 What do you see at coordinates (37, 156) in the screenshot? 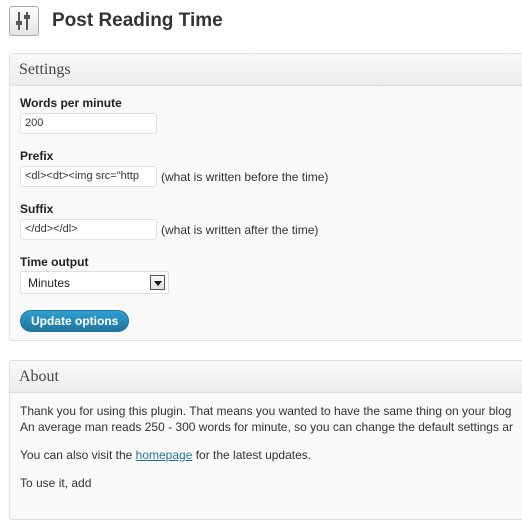
I see `prefix-label: Prefix` at bounding box center [37, 156].